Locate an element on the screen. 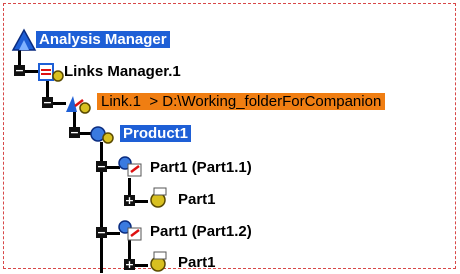 The image size is (460, 274). tree-node-part-1: Part1 is located at coordinates (197, 200).